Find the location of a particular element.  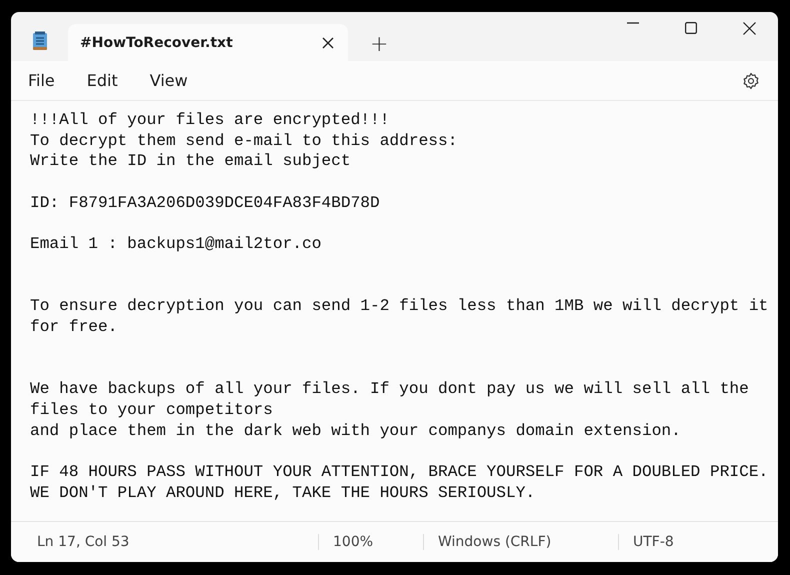

status-text: UTF-8 is located at coordinates (646, 542).